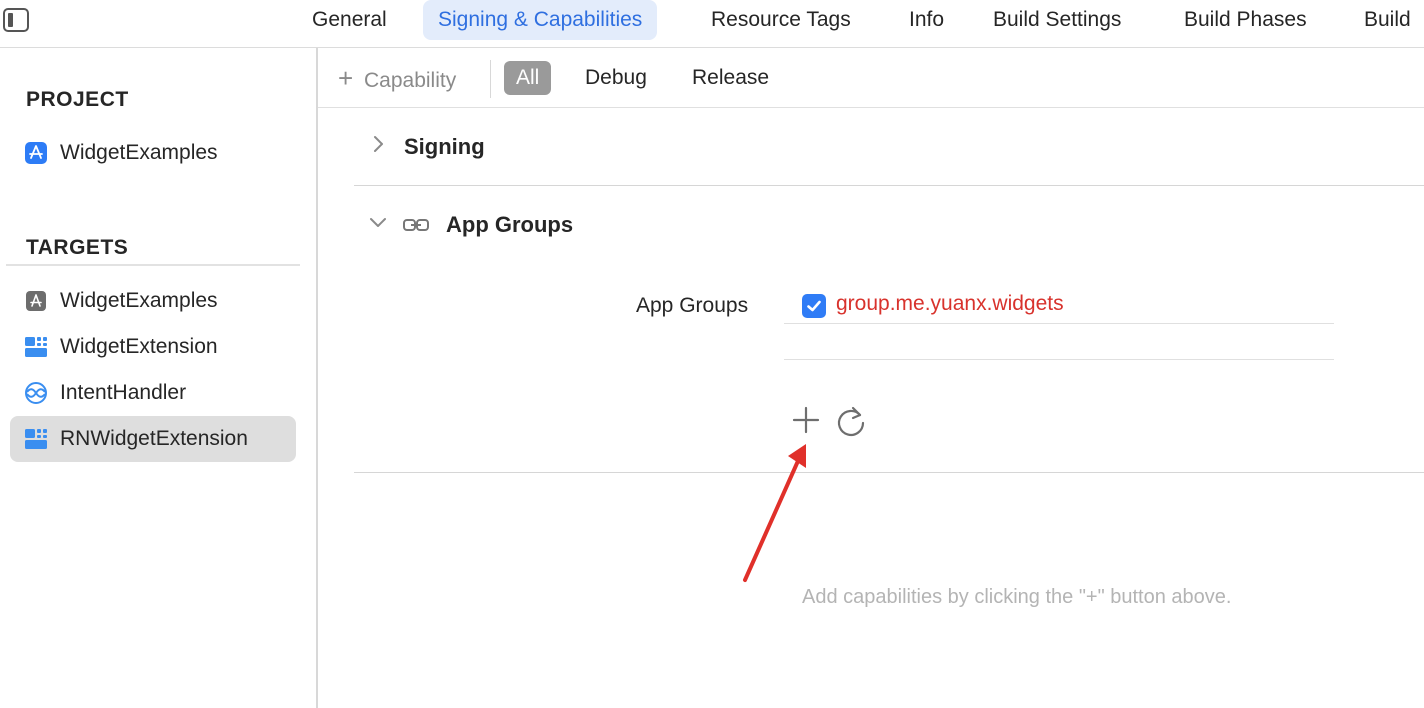 The height and width of the screenshot is (708, 1424). What do you see at coordinates (349, 20) in the screenshot?
I see `tab-general: General` at bounding box center [349, 20].